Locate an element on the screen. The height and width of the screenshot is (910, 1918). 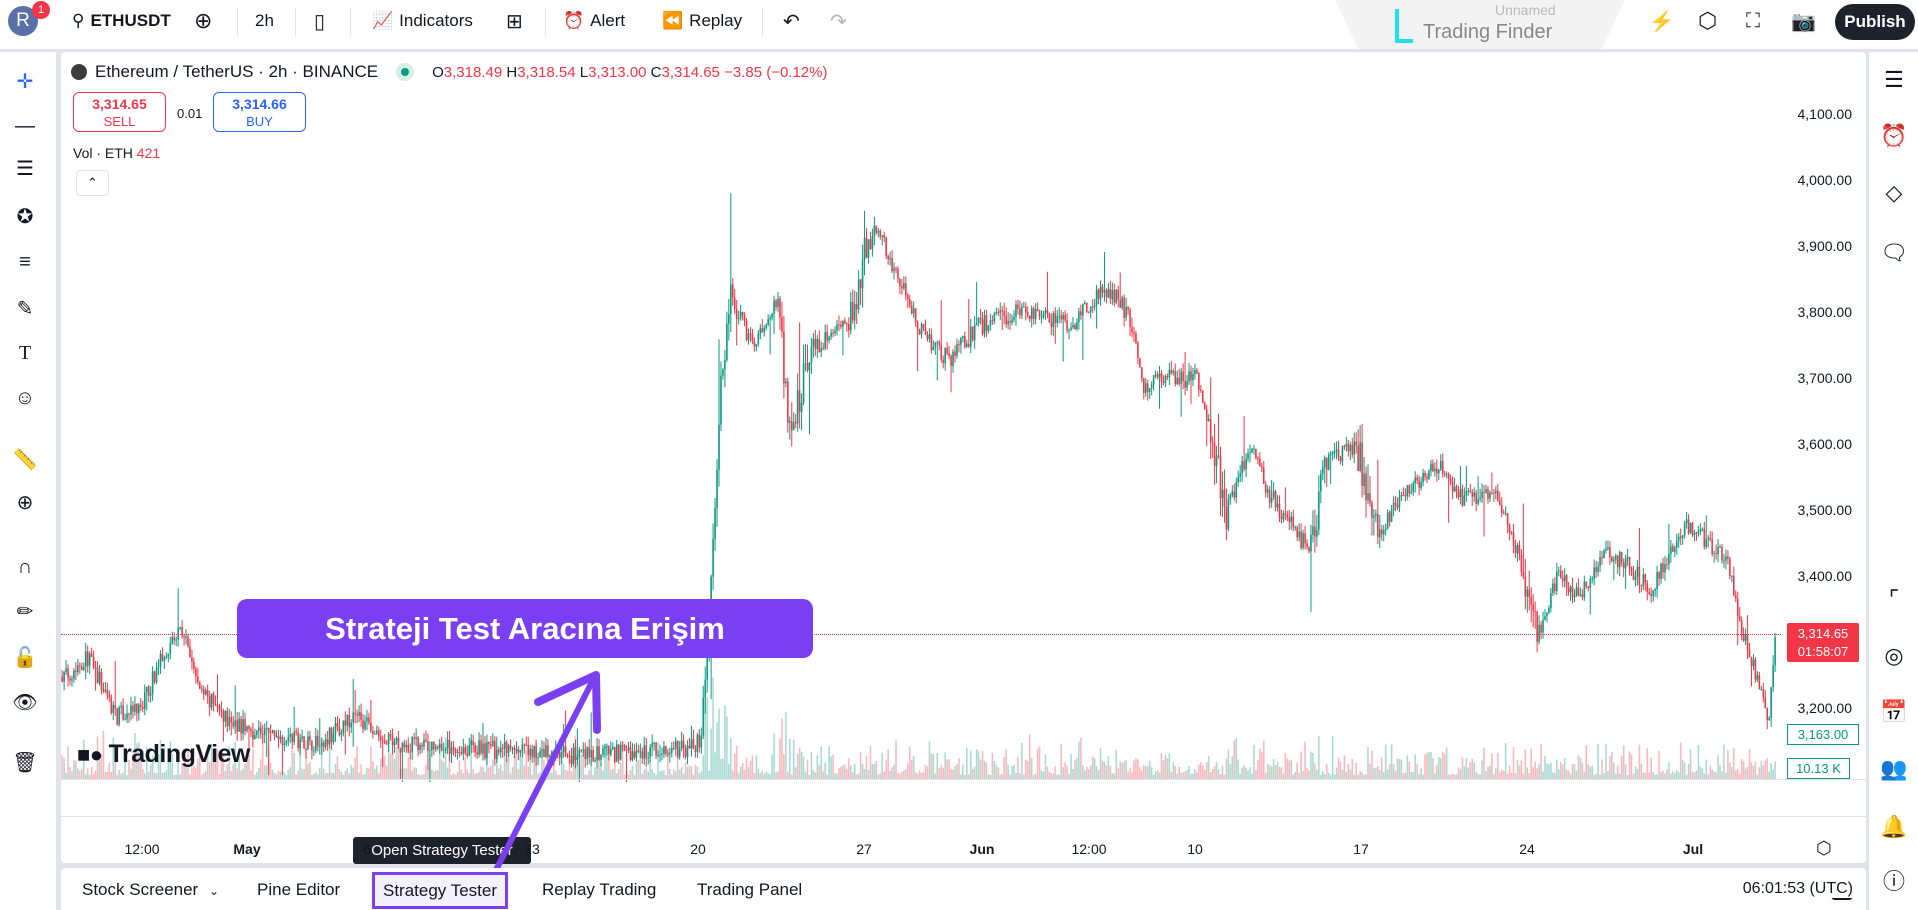
quick-search-icon: ⚡ is located at coordinates (1661, 21).